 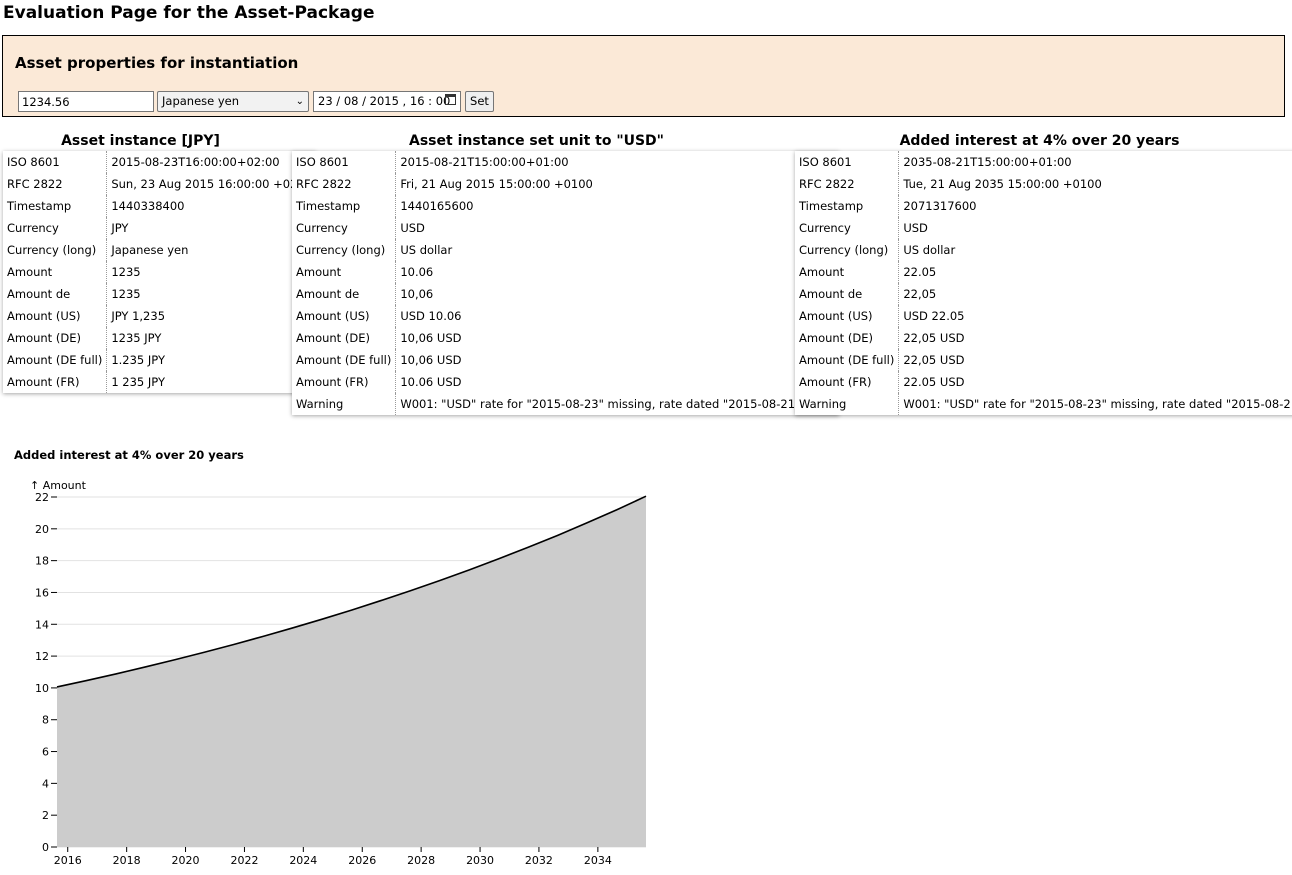 What do you see at coordinates (536, 141) in the screenshot?
I see `instance-usd-title: Asset instance set unit to "USD"` at bounding box center [536, 141].